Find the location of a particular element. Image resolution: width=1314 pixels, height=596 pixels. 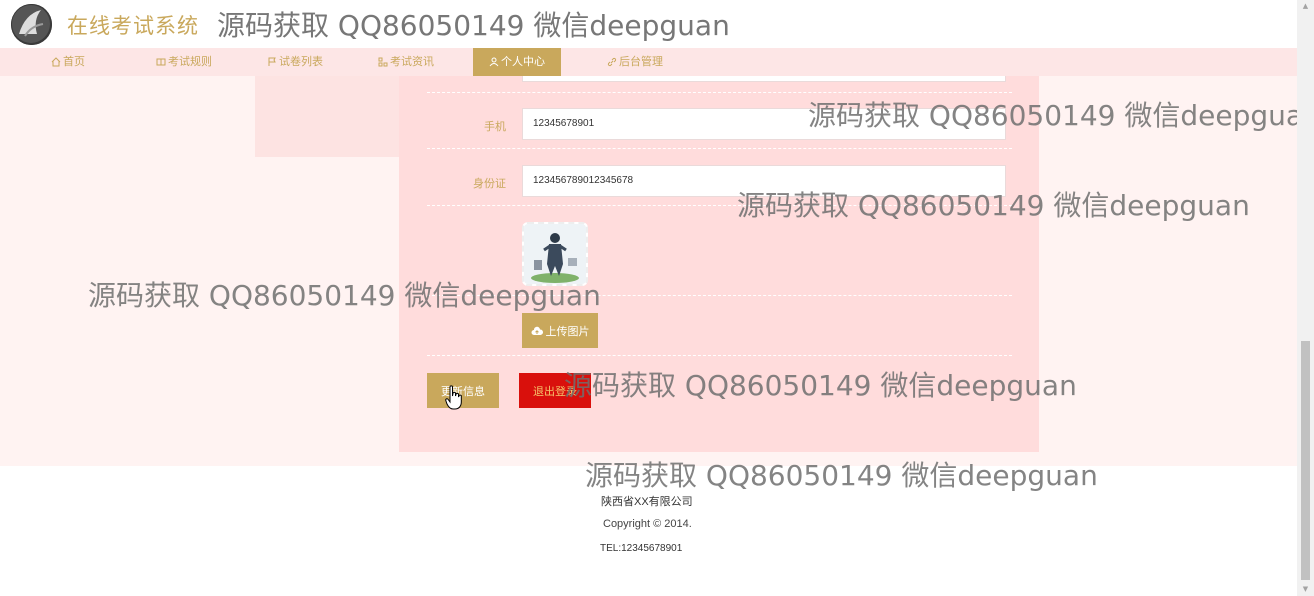

nav-item-exam-rules: 考试规则 is located at coordinates (184, 62).